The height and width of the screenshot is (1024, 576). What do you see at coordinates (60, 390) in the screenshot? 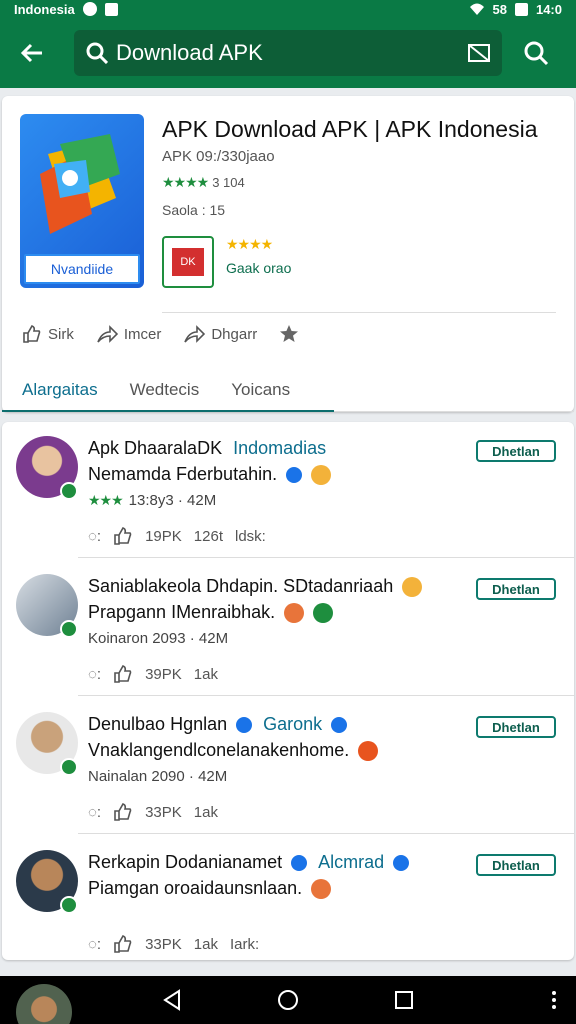
I see `tab-alargaitas: Alargaitas` at bounding box center [60, 390].